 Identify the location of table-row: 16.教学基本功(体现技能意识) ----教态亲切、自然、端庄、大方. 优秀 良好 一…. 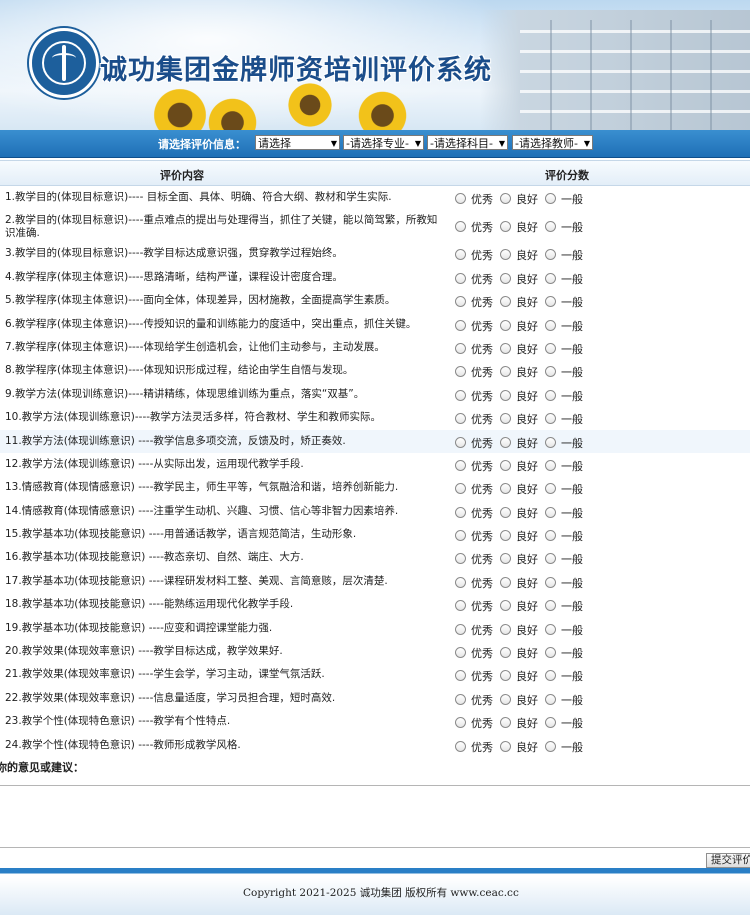
(375, 557).